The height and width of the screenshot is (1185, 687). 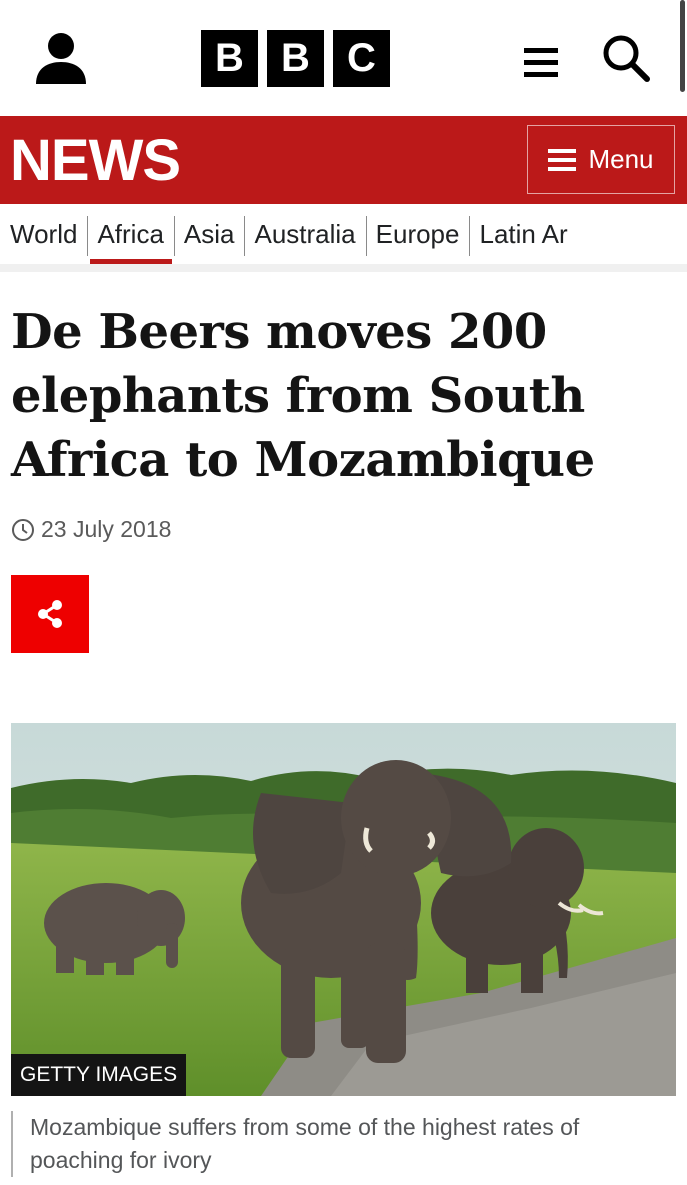 I want to click on share-button, so click(x=50, y=614).